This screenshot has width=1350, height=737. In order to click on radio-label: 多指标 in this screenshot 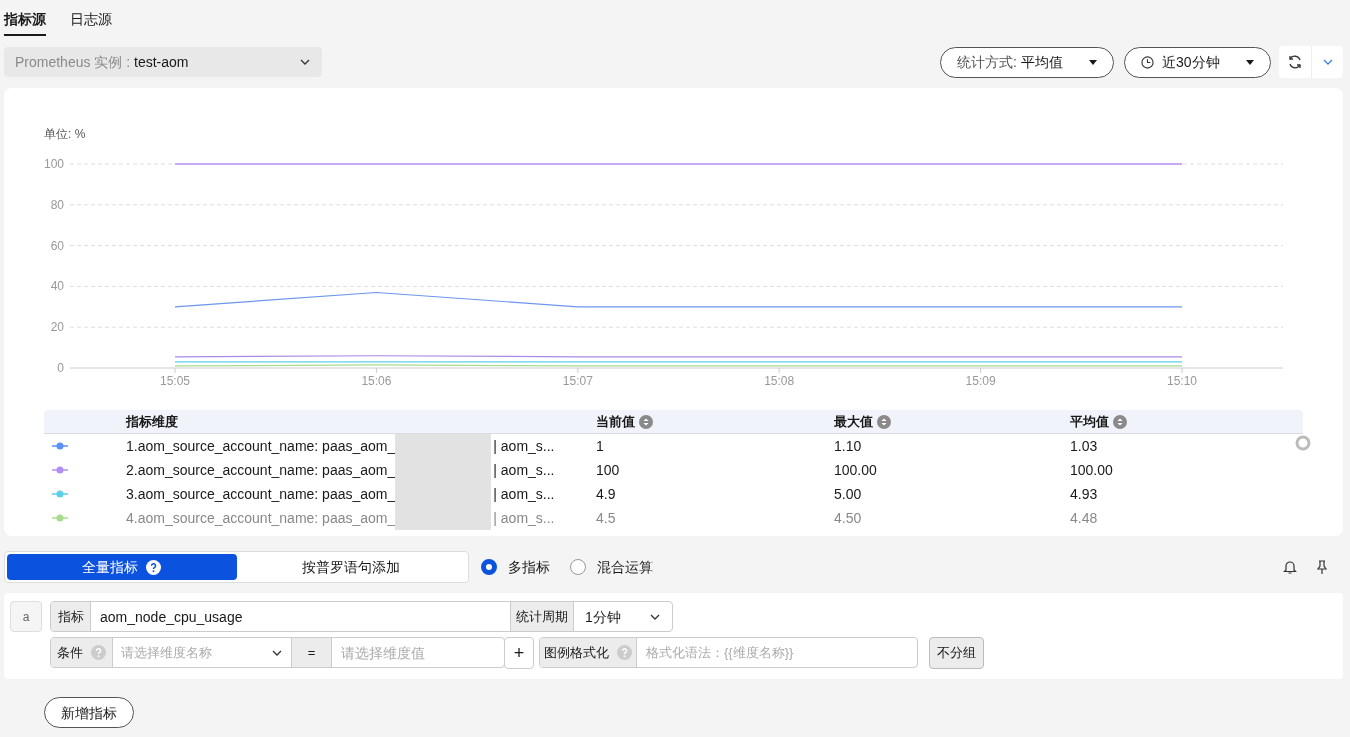, I will do `click(529, 567)`.